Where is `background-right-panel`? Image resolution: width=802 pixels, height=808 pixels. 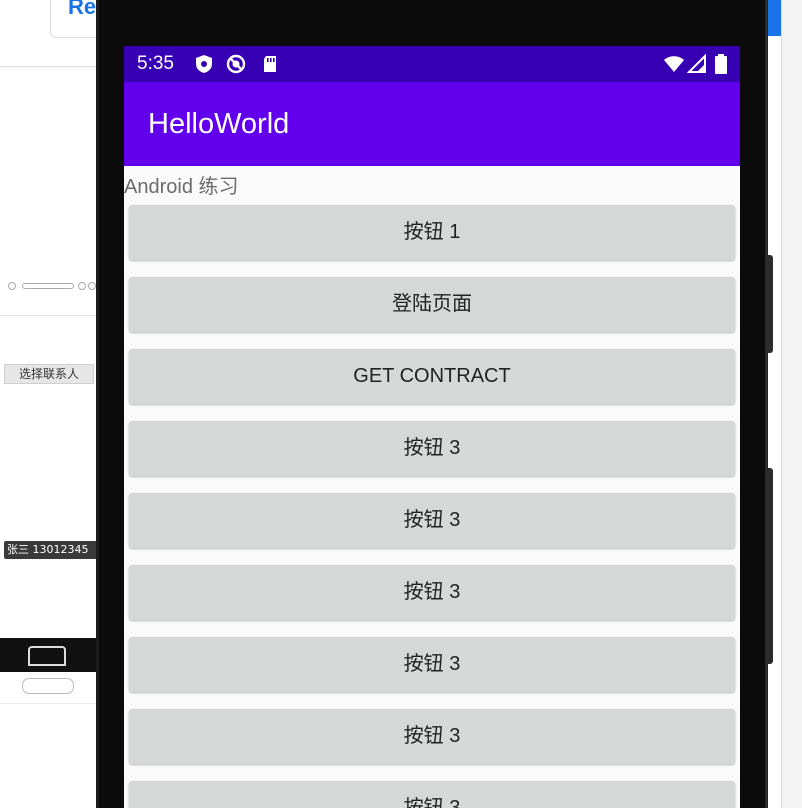 background-right-panel is located at coordinates (791, 404).